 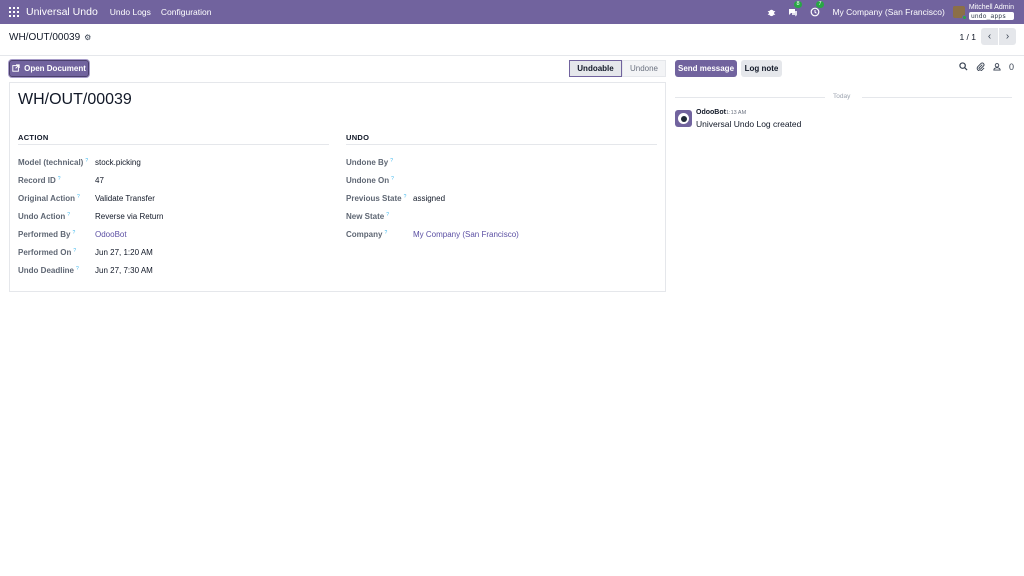 I want to click on field-value-model: stock.picking, so click(x=118, y=162).